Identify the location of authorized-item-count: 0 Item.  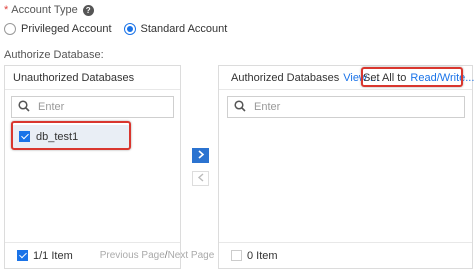
(262, 255).